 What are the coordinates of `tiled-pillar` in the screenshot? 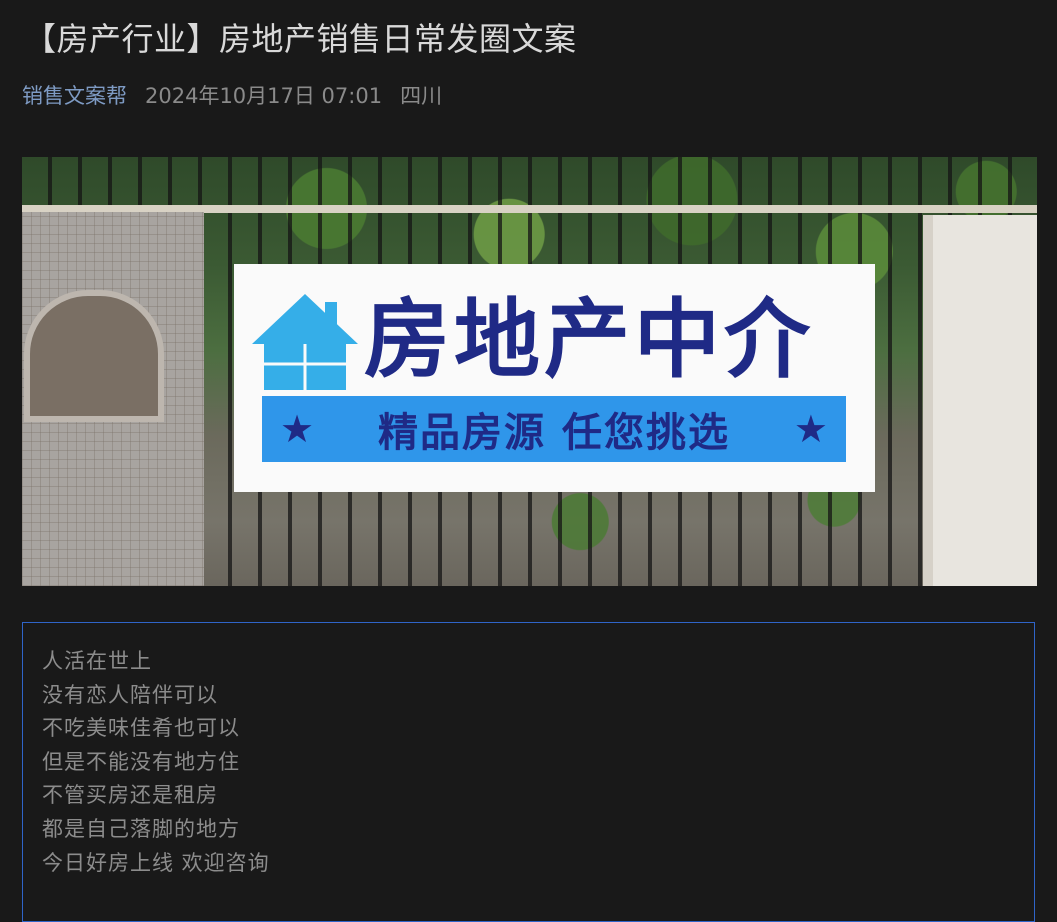 It's located at (113, 399).